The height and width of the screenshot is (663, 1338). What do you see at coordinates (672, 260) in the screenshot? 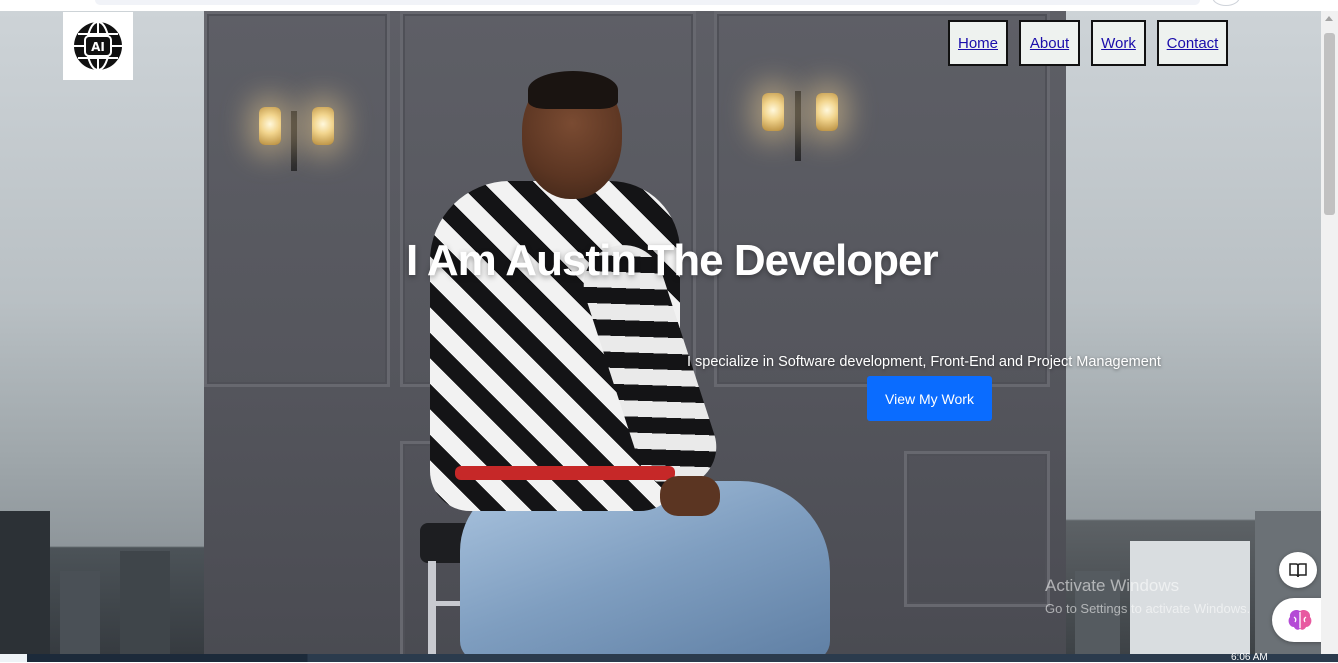
I see `hero-title: I Am Austin The Developer` at bounding box center [672, 260].